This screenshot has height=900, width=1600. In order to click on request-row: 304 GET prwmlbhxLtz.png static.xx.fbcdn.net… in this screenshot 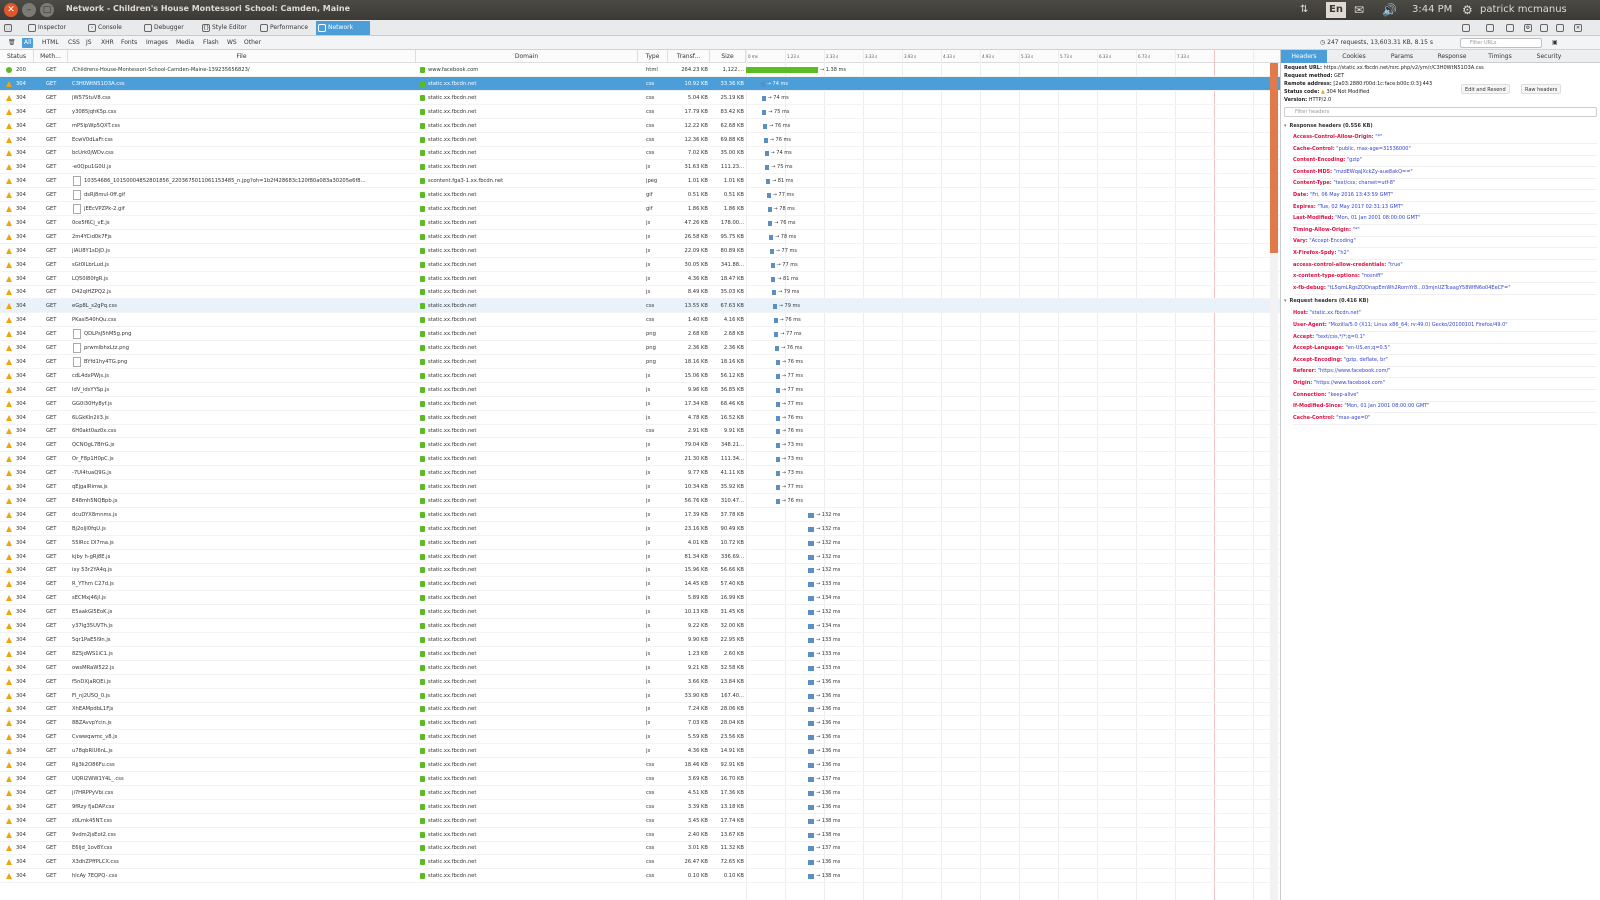, I will do `click(647, 348)`.